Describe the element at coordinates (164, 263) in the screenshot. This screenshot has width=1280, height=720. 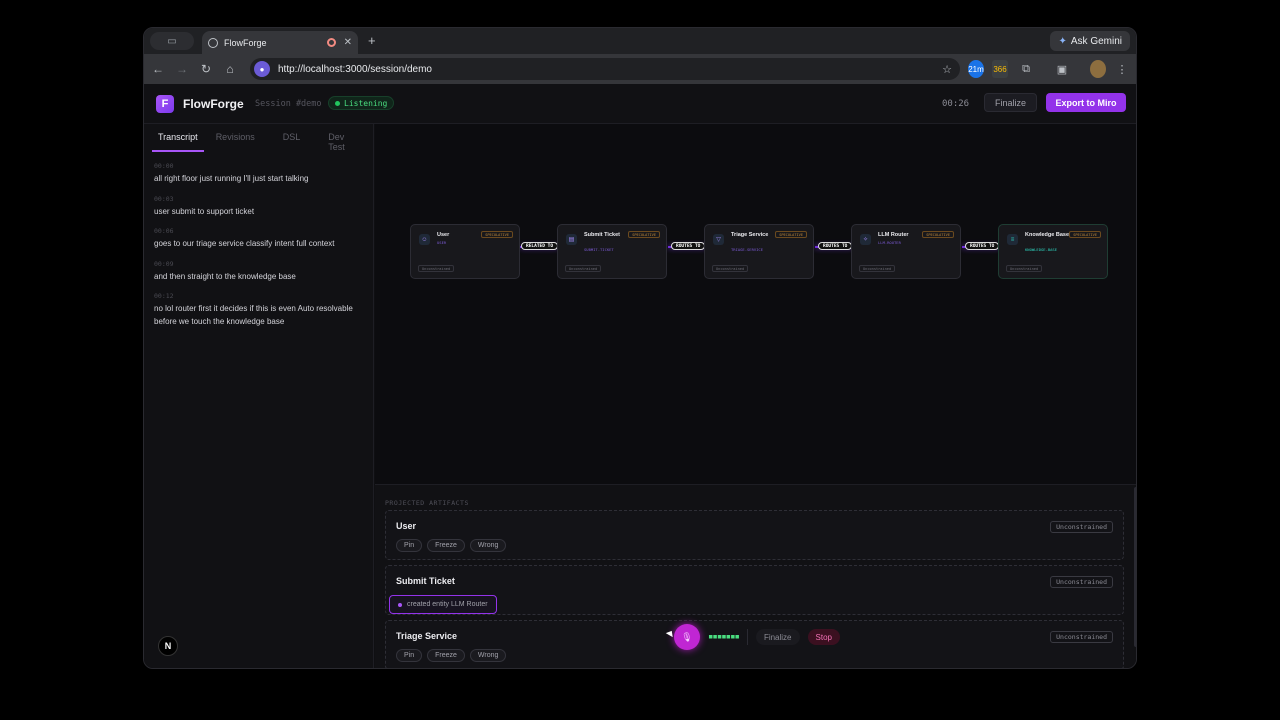
I see `entry-timestamp: 00:09` at that location.